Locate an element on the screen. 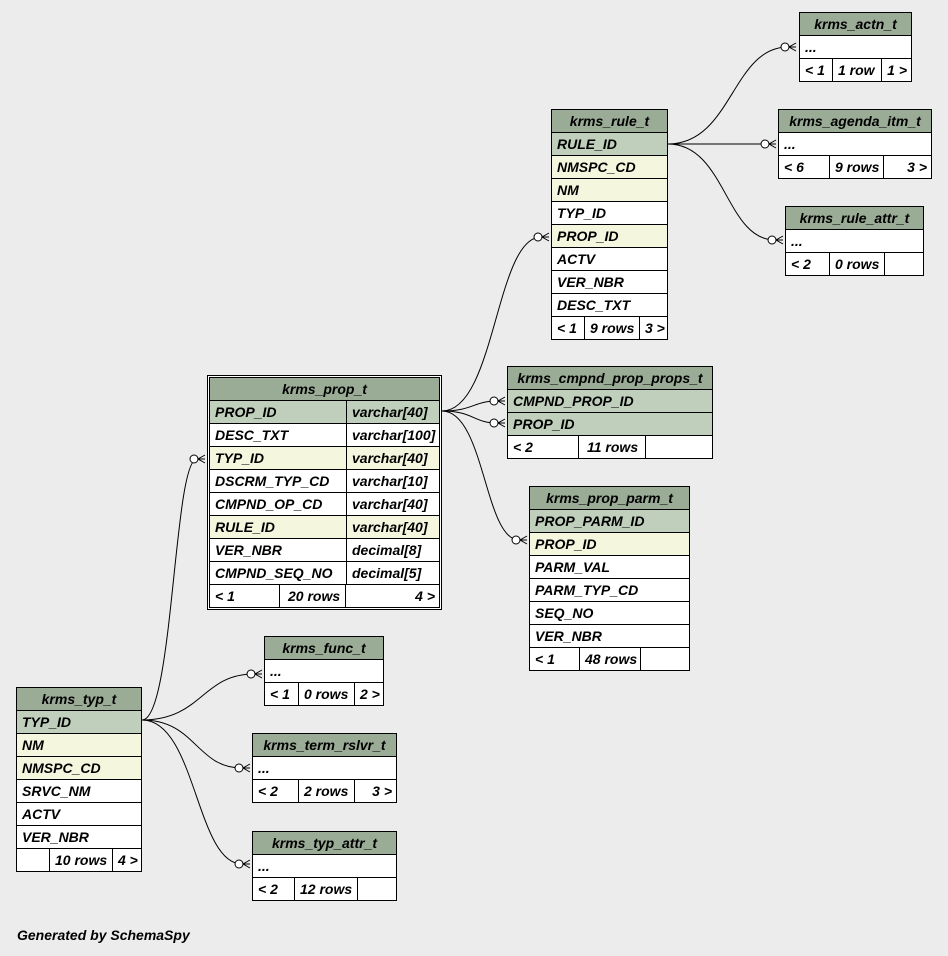 This screenshot has width=948, height=956. table-row: SRVC_NM is located at coordinates (79, 791).